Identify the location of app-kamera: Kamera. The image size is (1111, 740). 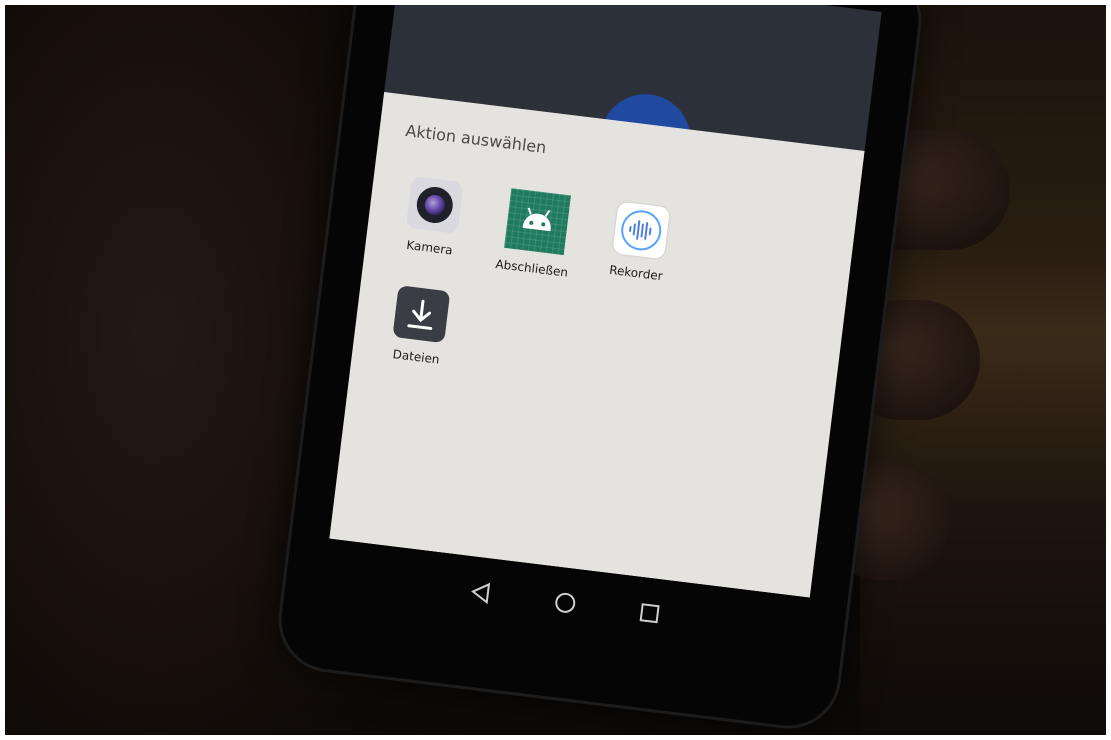
(433, 217).